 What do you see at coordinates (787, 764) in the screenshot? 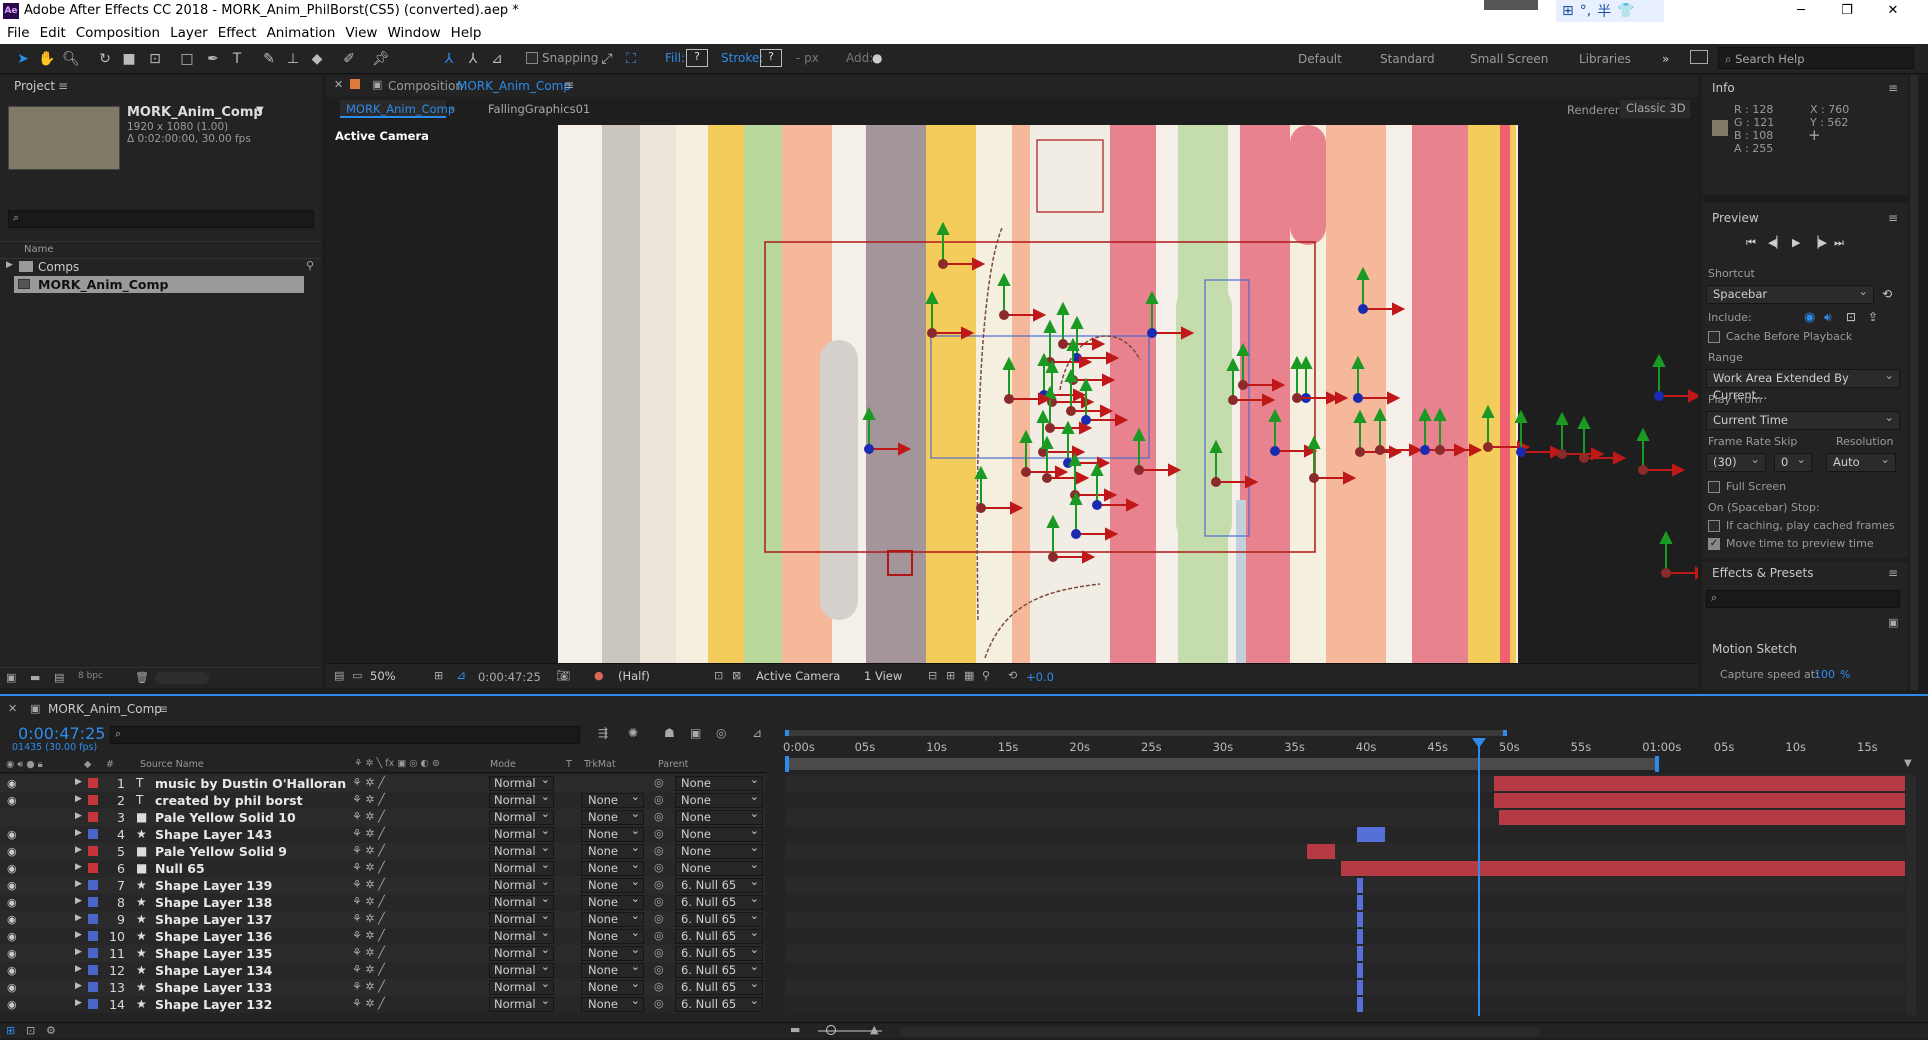
I see `work-area-start-handle` at bounding box center [787, 764].